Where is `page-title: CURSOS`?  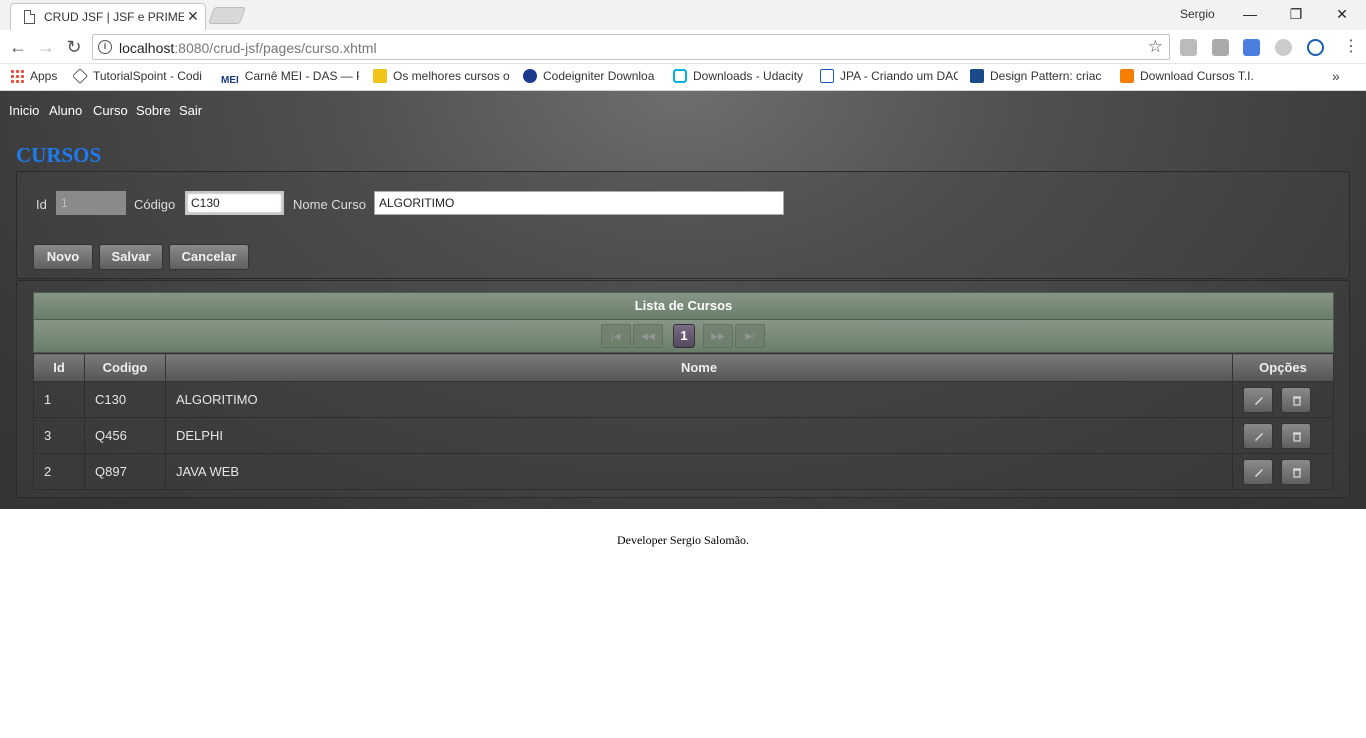 page-title: CURSOS is located at coordinates (59, 155).